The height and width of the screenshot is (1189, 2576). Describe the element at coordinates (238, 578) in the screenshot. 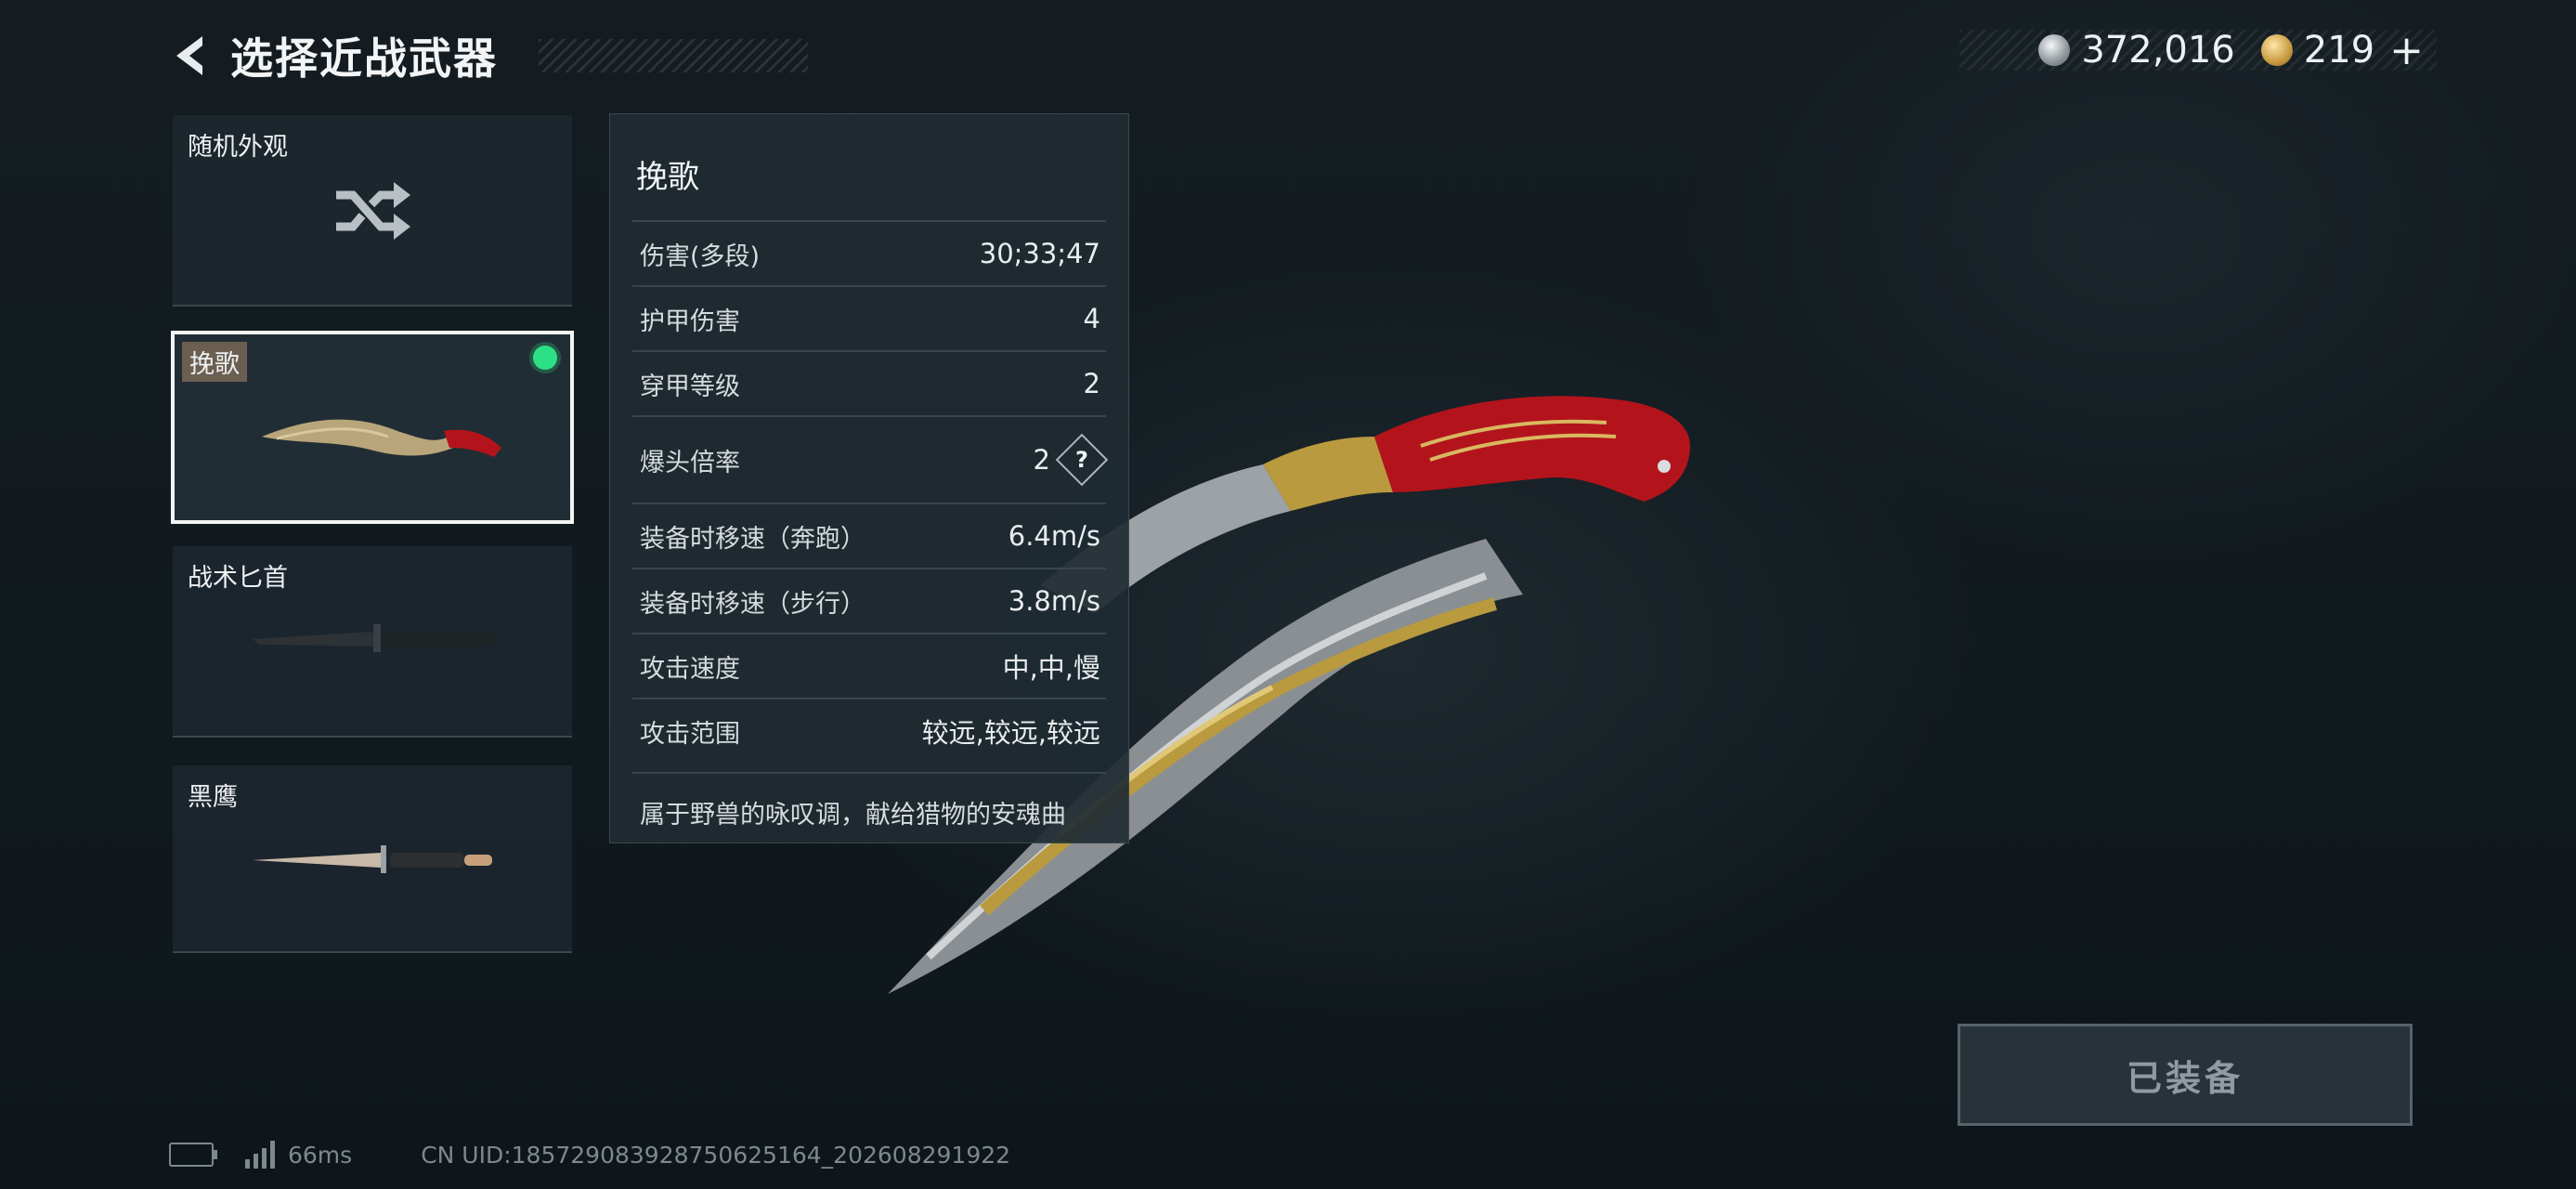

I see `weapon-card-label: 战术匕首` at that location.